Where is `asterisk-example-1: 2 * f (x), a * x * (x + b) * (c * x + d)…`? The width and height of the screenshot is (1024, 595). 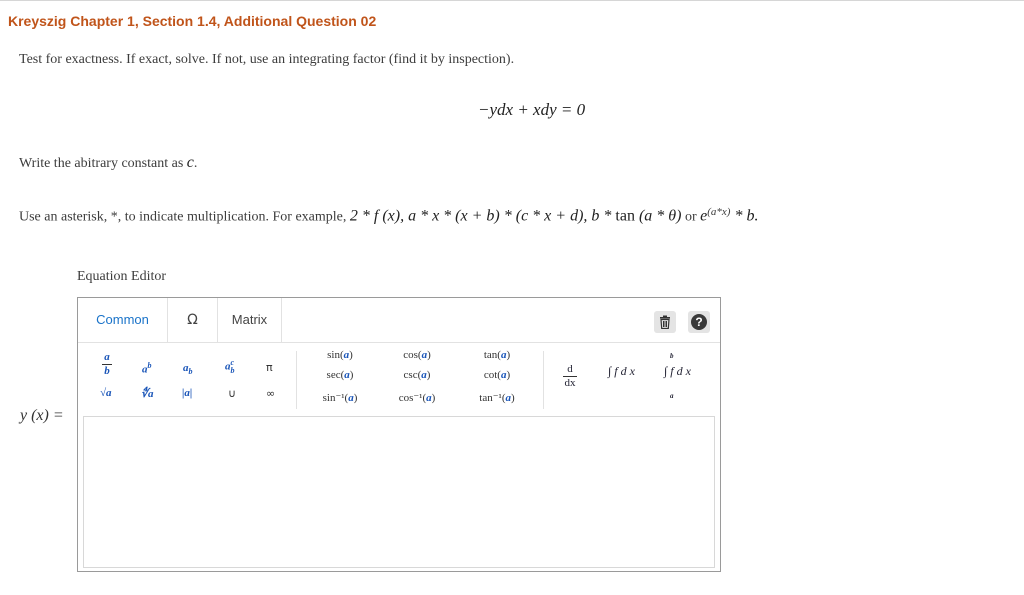 asterisk-example-1: 2 * f (x), a * x * (x + b) * (c * x + d)… is located at coordinates (482, 216).